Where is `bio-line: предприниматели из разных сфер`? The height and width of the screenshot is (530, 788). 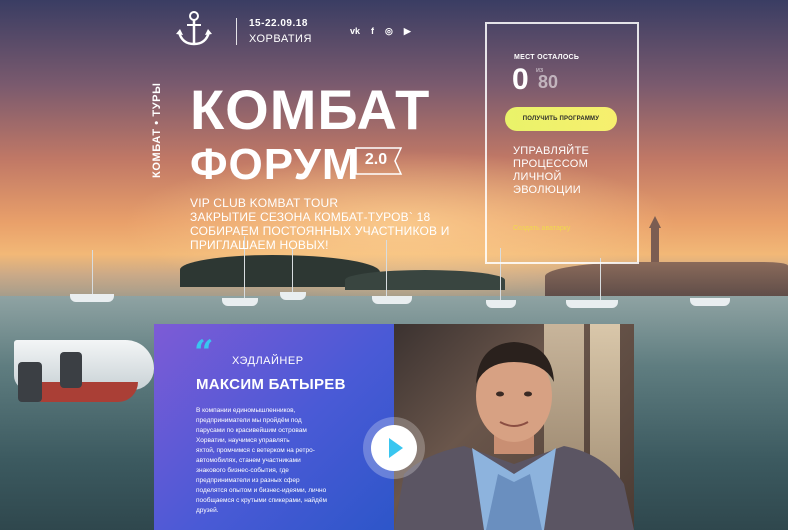 bio-line: предприниматели из разных сфер is located at coordinates (248, 480).